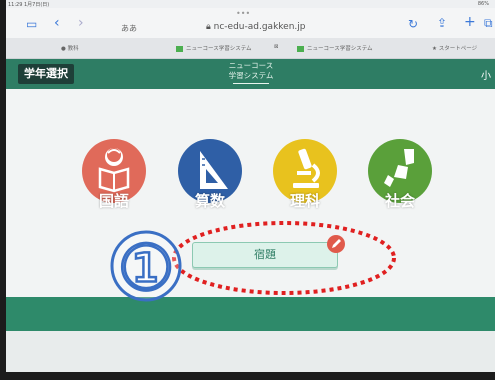 The width and height of the screenshot is (495, 380). Describe the element at coordinates (284, 258) in the screenshot. I see `red-dotted-ellipse` at that location.